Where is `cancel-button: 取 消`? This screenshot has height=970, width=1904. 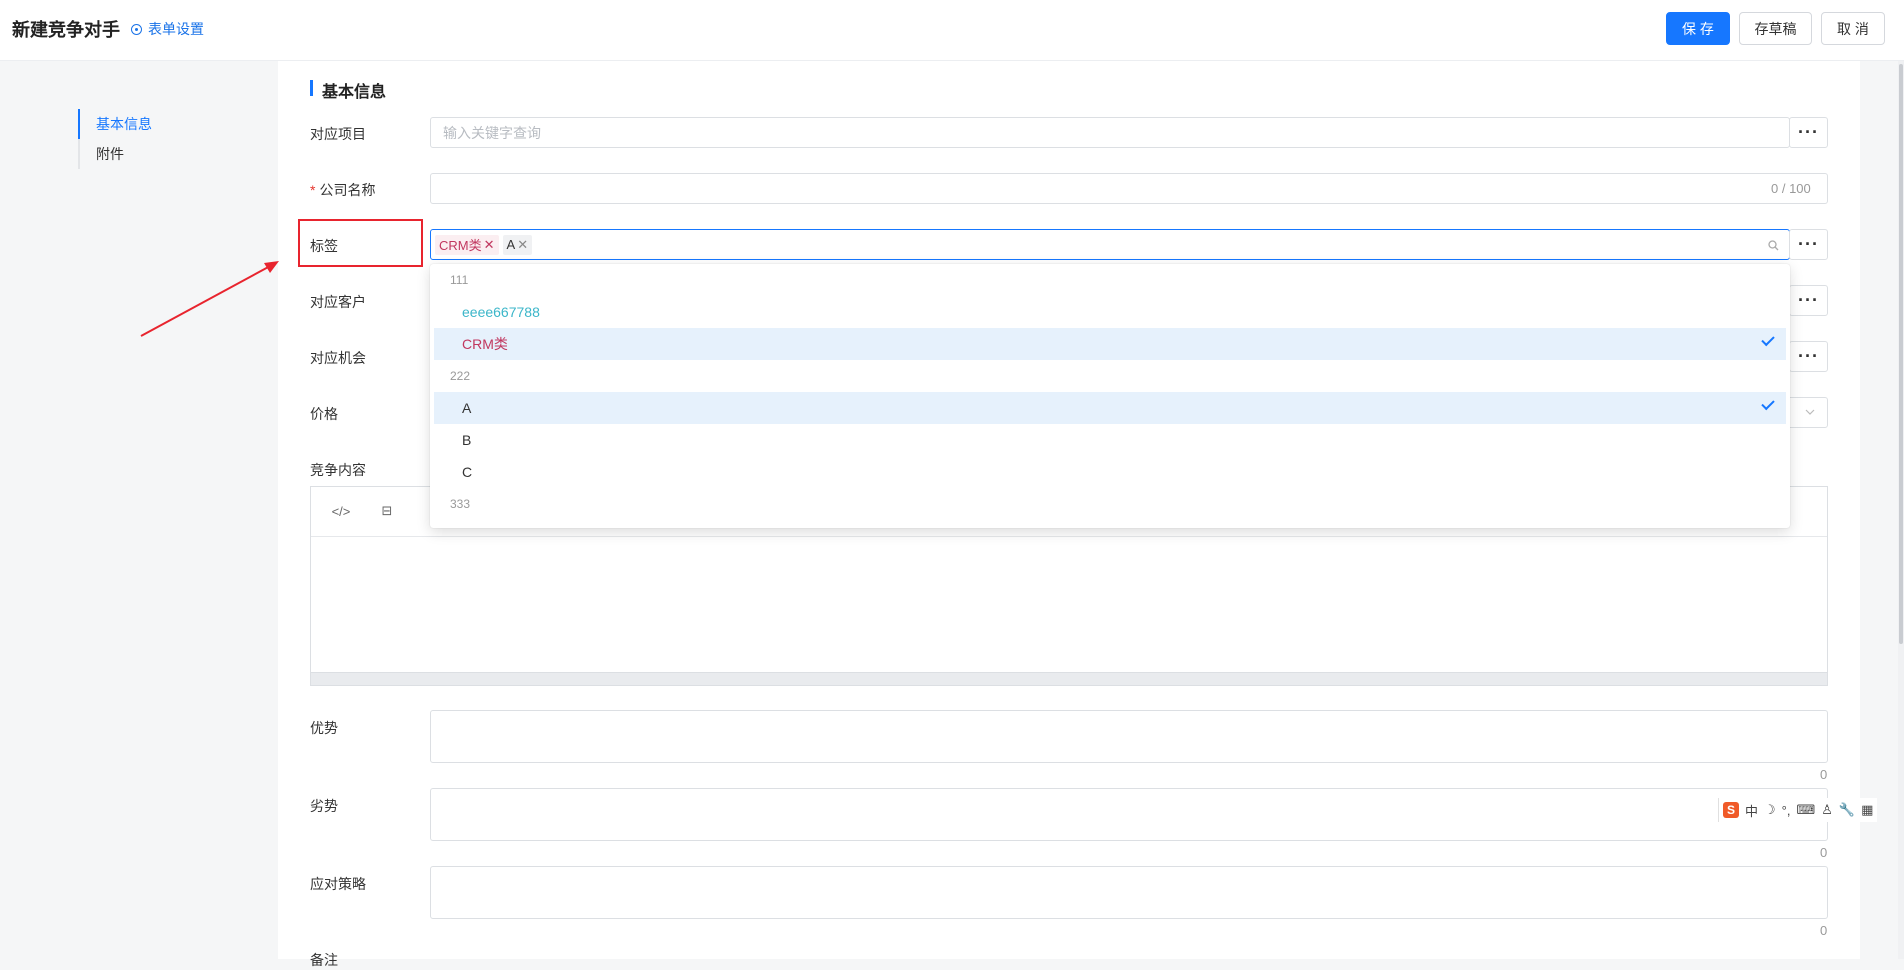
cancel-button: 取 消 is located at coordinates (1853, 28).